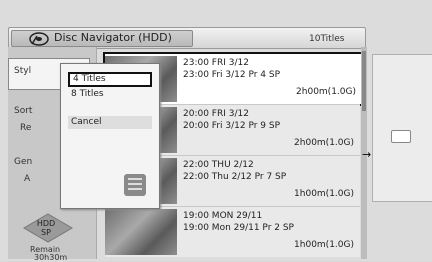  What do you see at coordinates (141, 232) in the screenshot?
I see `title-thumbnail` at bounding box center [141, 232].